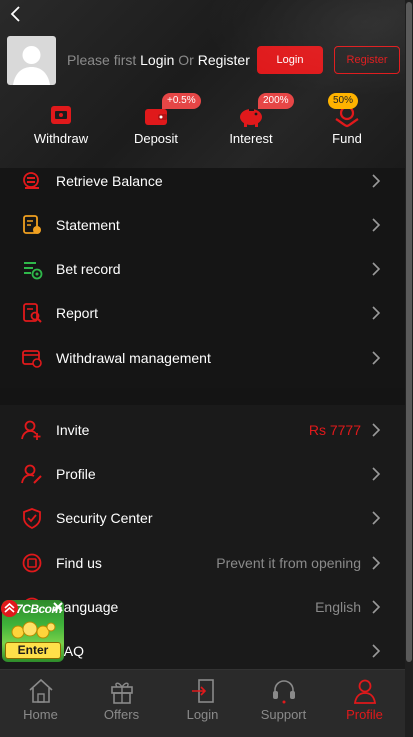 The height and width of the screenshot is (737, 413). Describe the element at coordinates (347, 138) in the screenshot. I see `quick-action-label: Fund` at that location.